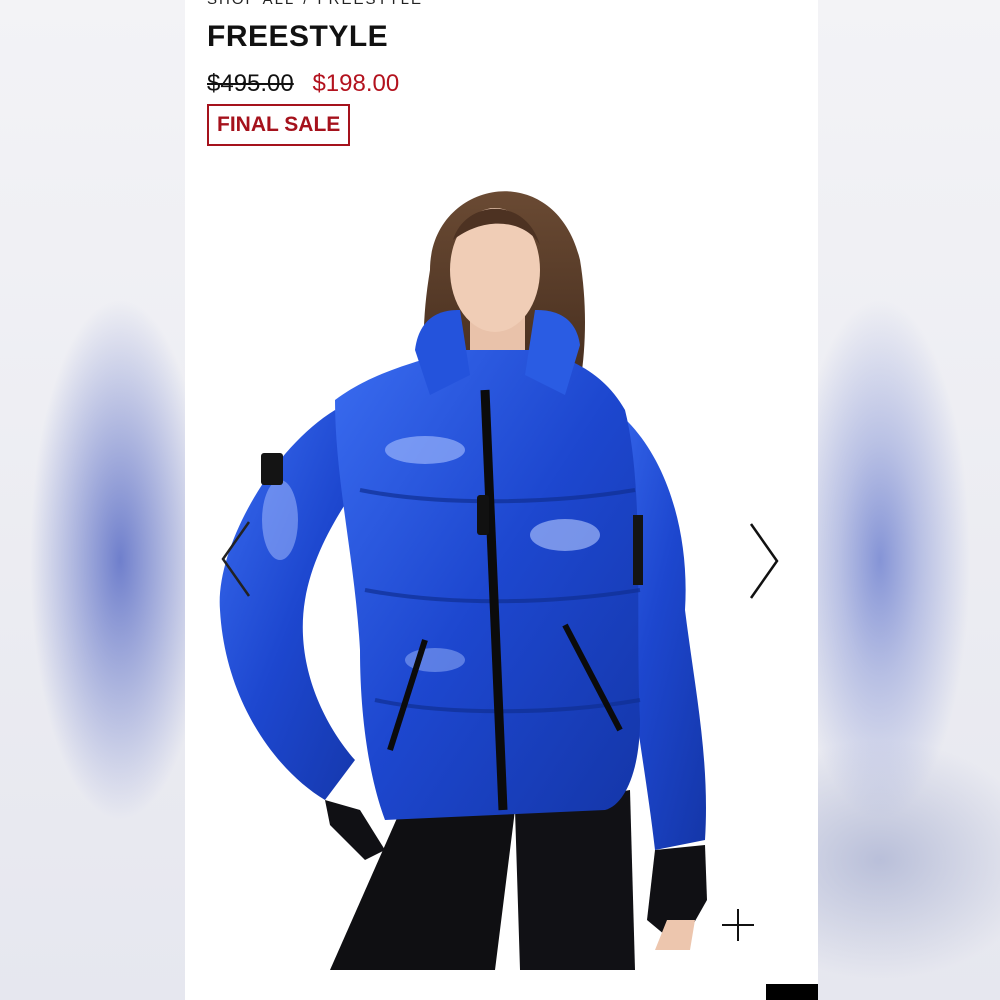  I want to click on plus-icon, so click(738, 925).